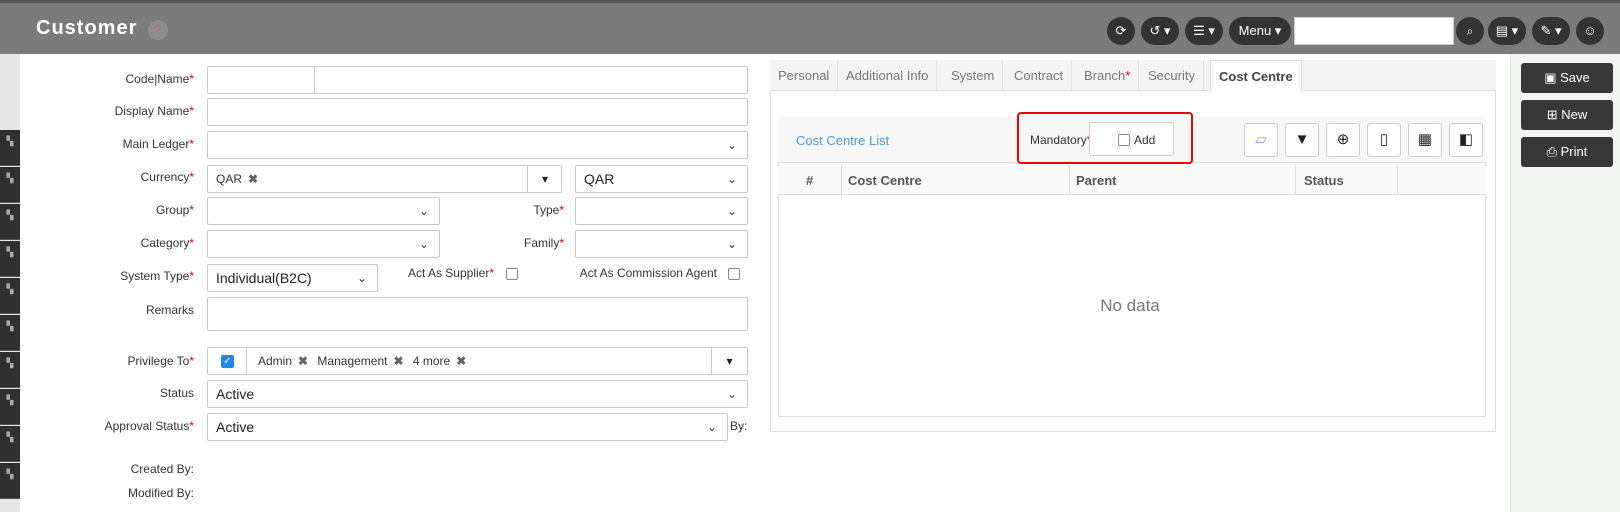 The width and height of the screenshot is (1620, 512). I want to click on currency-label: Currency*, so click(167, 177).